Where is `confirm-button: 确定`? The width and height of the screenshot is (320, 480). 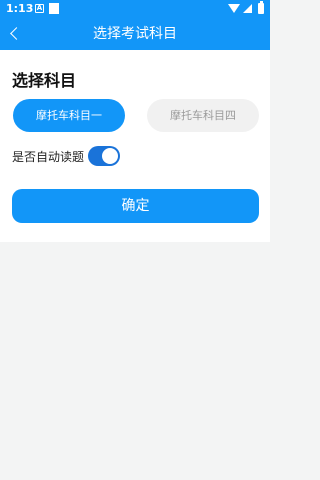 confirm-button: 确定 is located at coordinates (135, 206).